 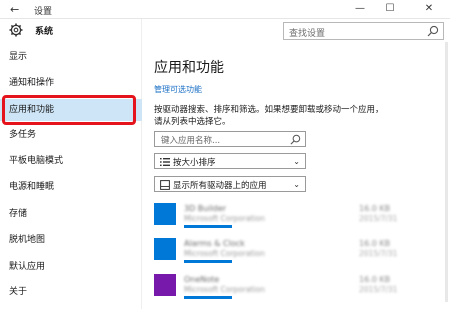 What do you see at coordinates (165, 162) in the screenshot?
I see `sort-list-icon` at bounding box center [165, 162].